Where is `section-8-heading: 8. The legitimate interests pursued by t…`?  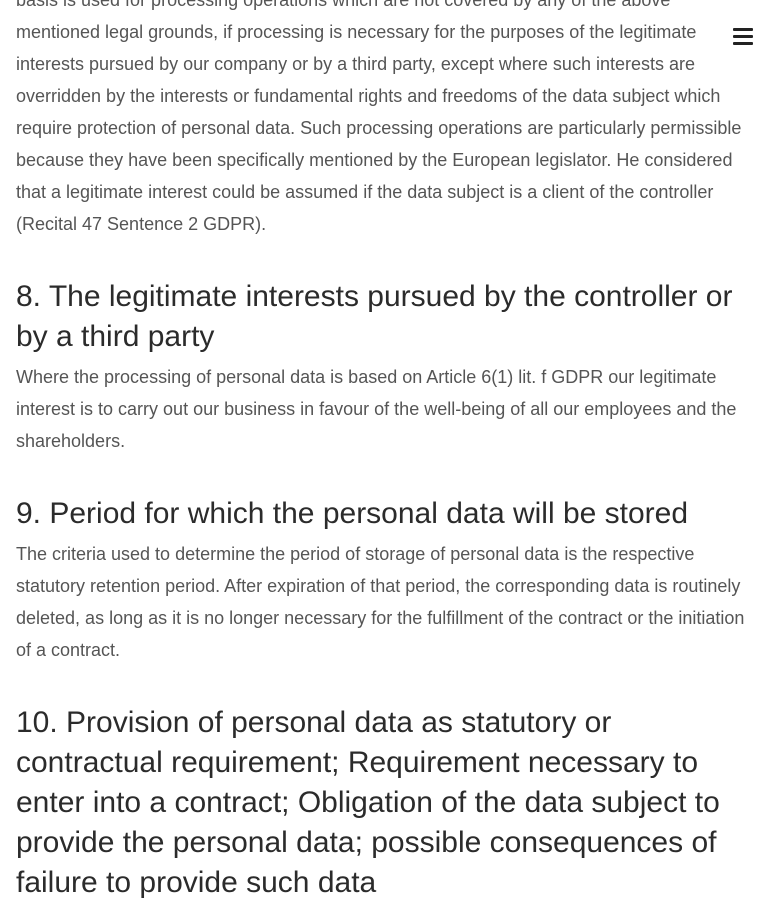
section-8-heading: 8. The legitimate interests pursued by t… is located at coordinates (374, 316).